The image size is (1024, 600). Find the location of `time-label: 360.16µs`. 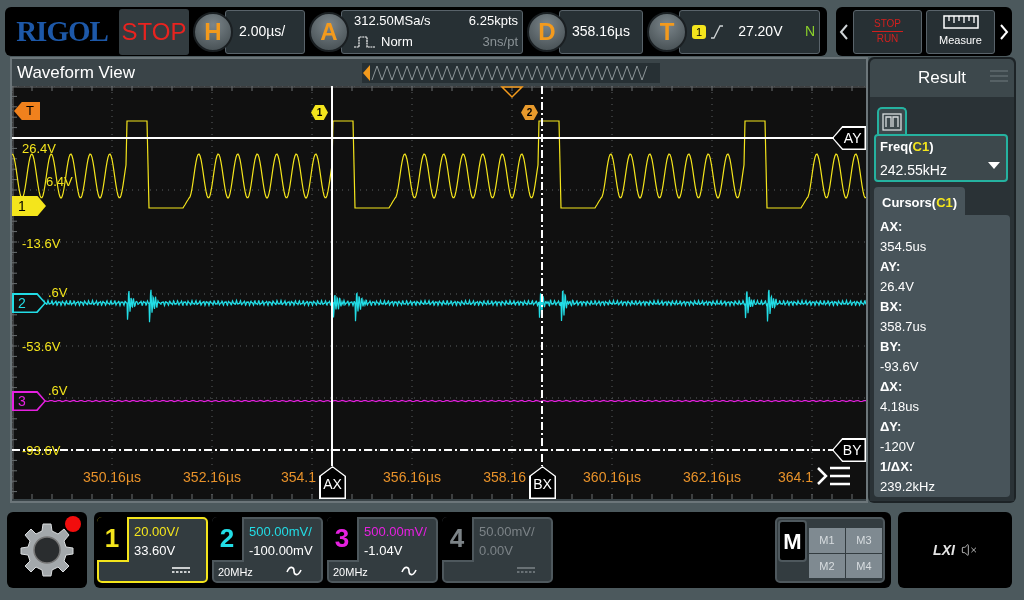

time-label: 360.16µs is located at coordinates (612, 477).